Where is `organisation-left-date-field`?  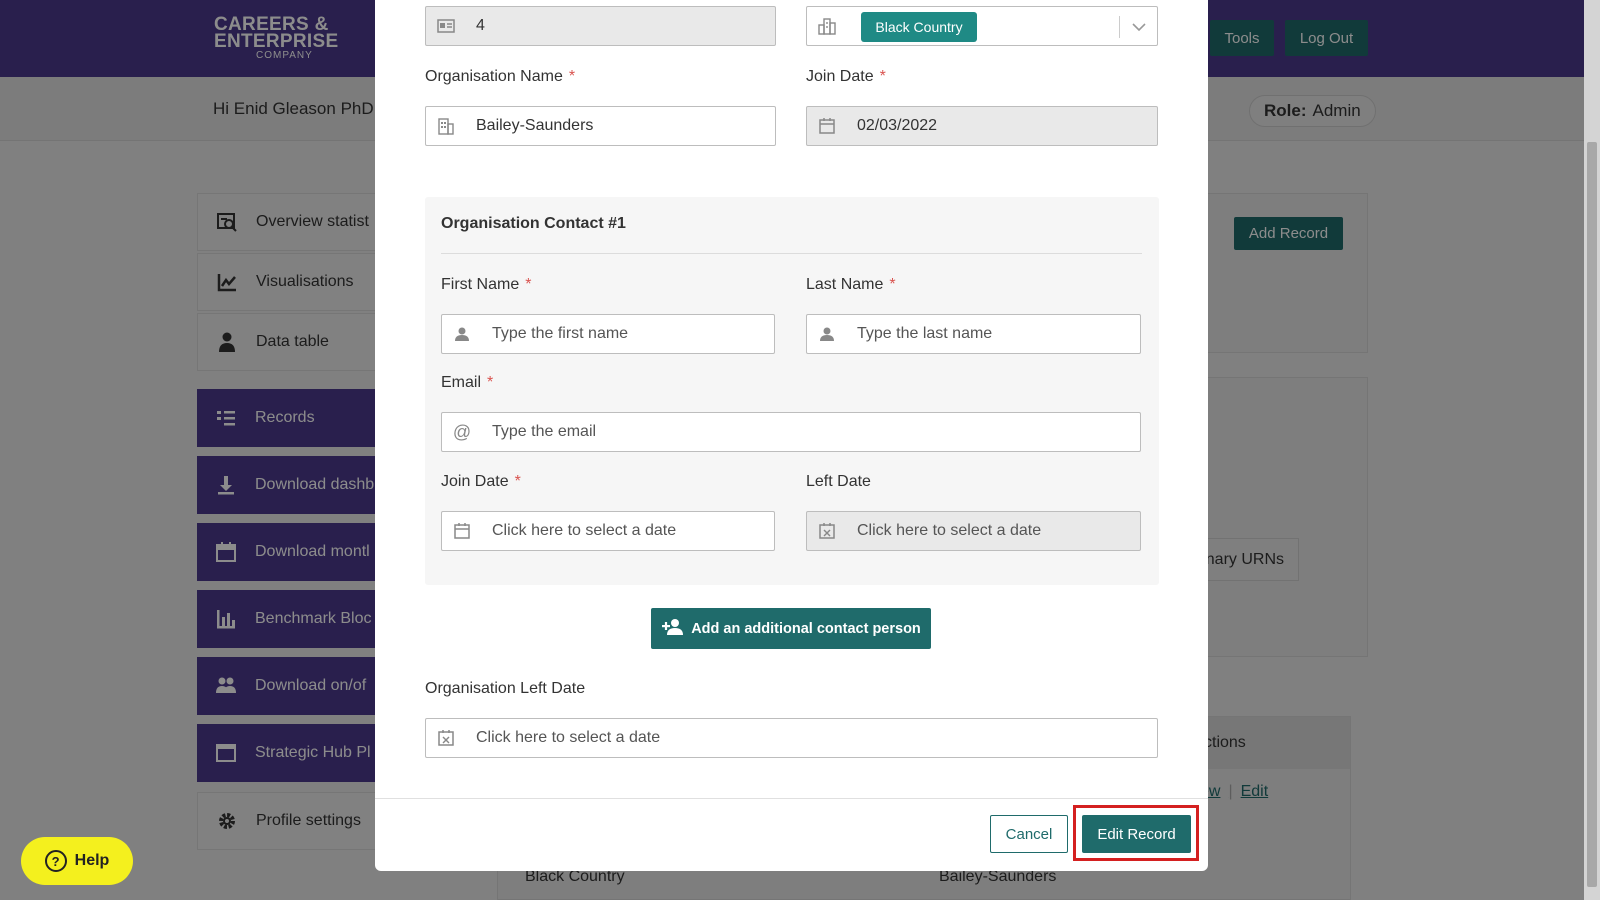 organisation-left-date-field is located at coordinates (791, 738).